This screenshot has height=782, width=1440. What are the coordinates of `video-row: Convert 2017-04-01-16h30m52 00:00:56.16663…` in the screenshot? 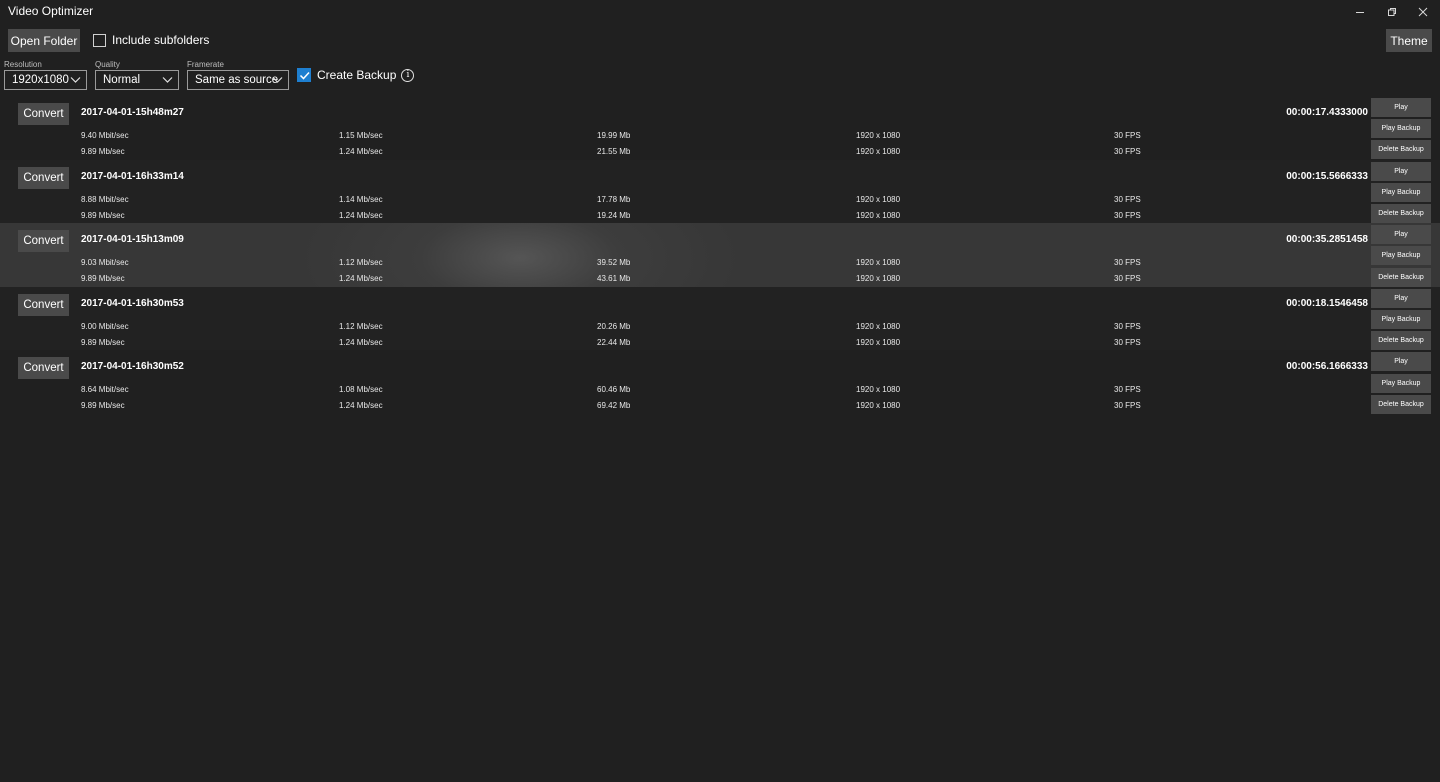 It's located at (720, 382).